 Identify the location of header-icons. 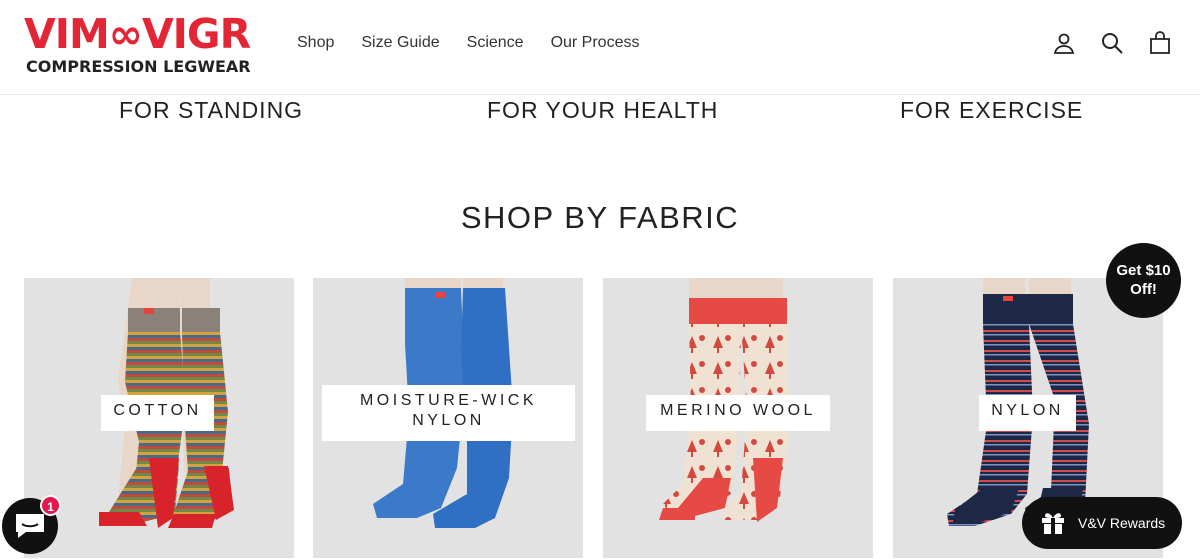
(1112, 43).